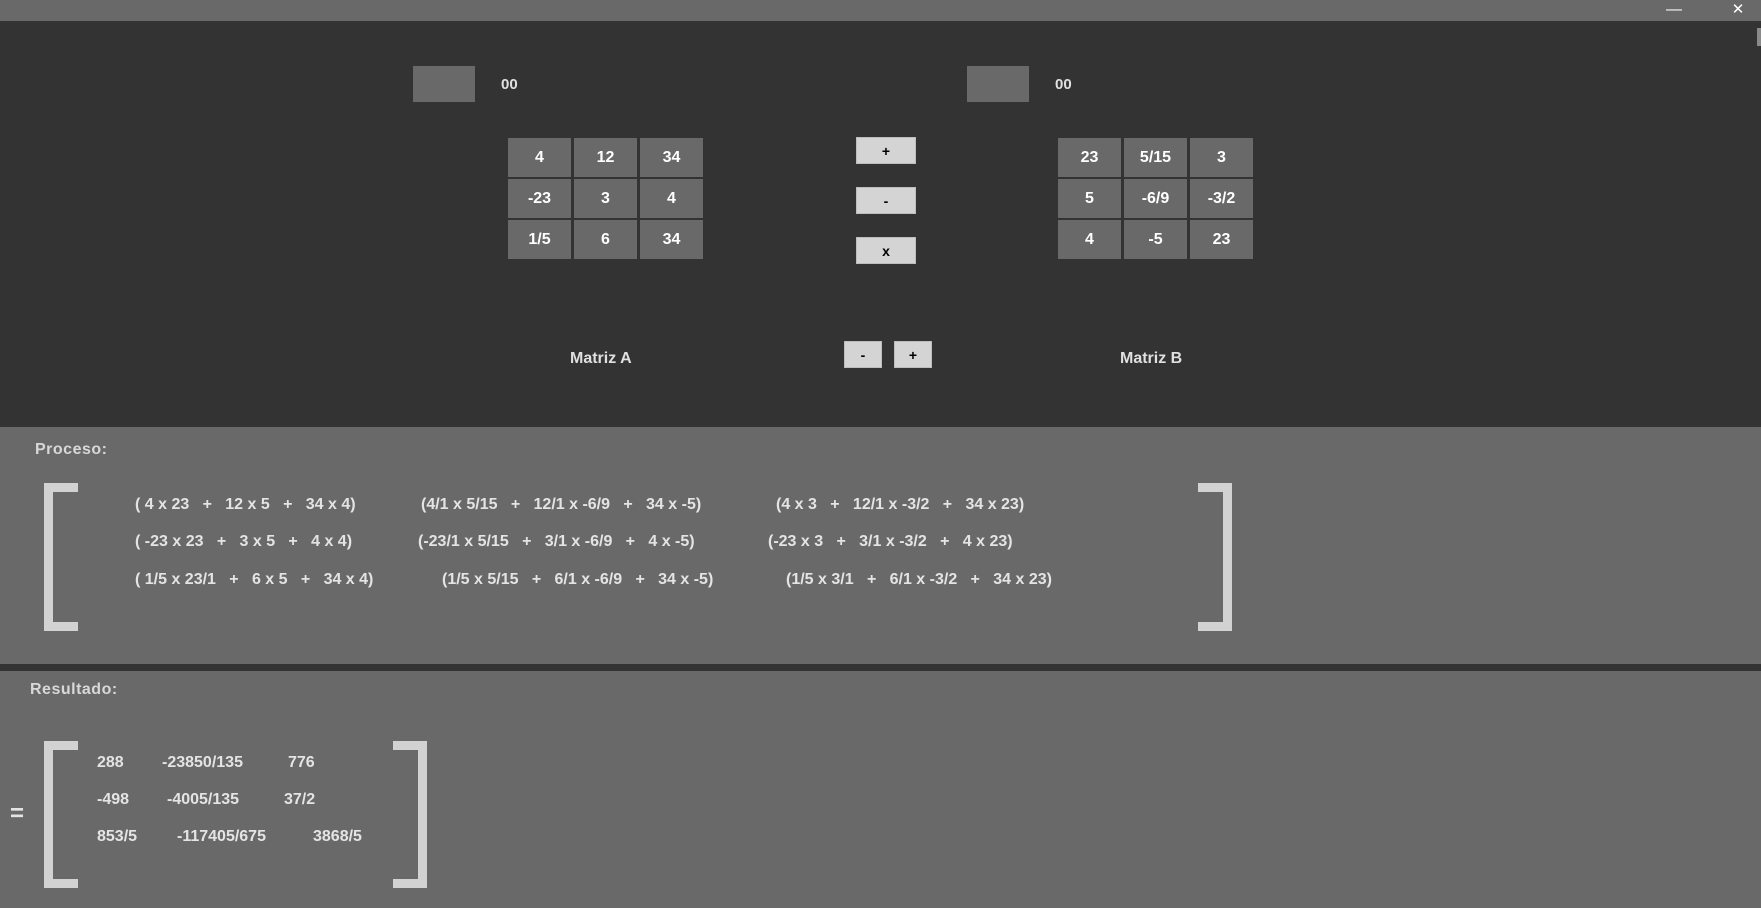 The height and width of the screenshot is (908, 1761). What do you see at coordinates (919, 579) in the screenshot?
I see `process-expression: (1/5 x 3/1 + 6/1 x -3/2 + 34 x 23)` at bounding box center [919, 579].